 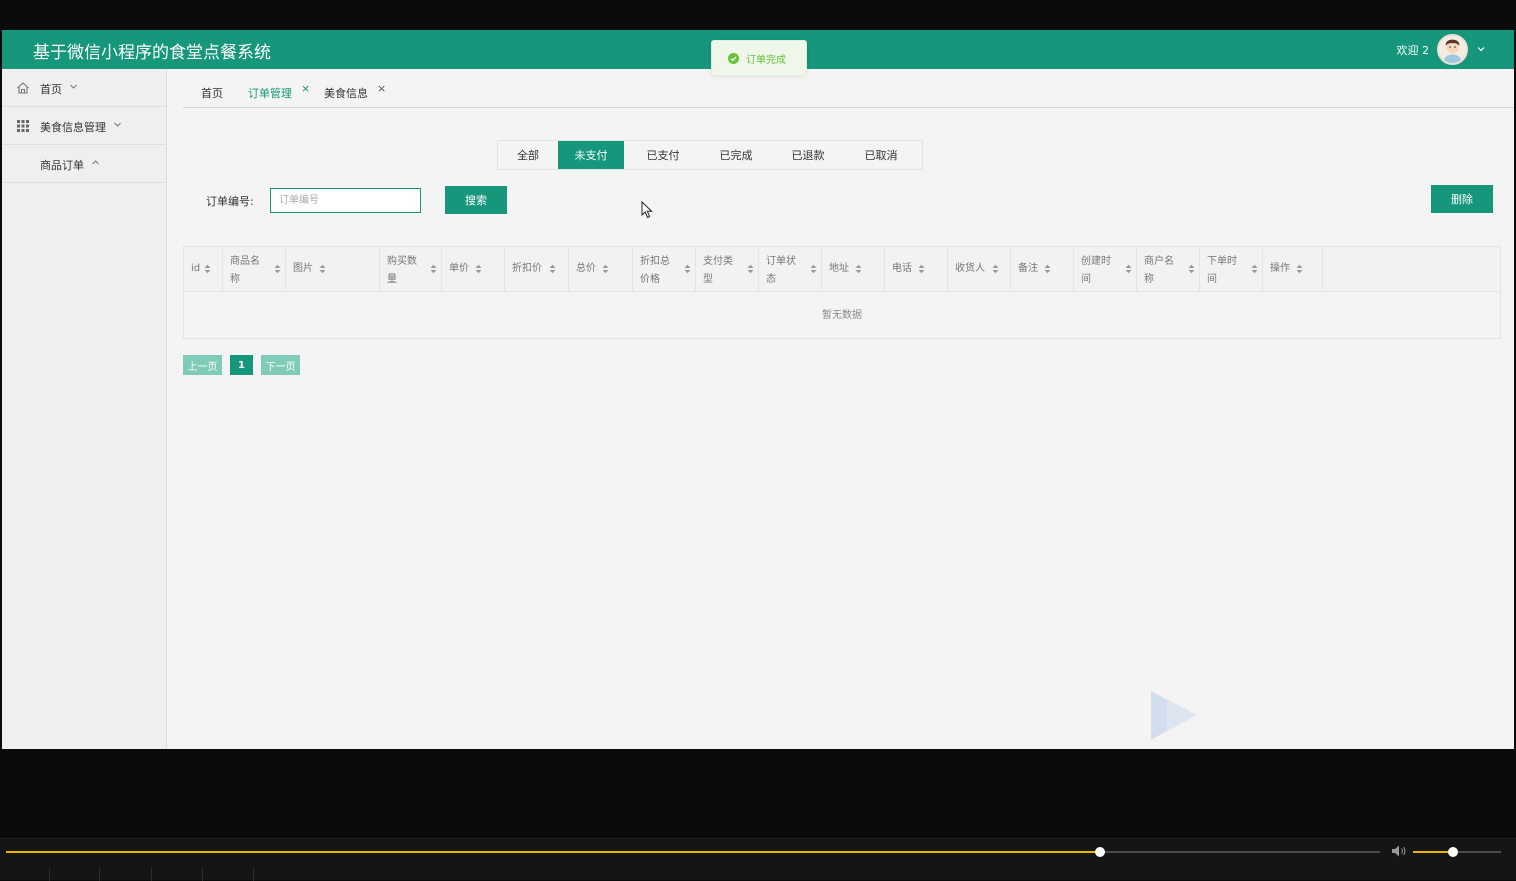 What do you see at coordinates (881, 155) in the screenshot?
I see `status-cancelled: 已取消` at bounding box center [881, 155].